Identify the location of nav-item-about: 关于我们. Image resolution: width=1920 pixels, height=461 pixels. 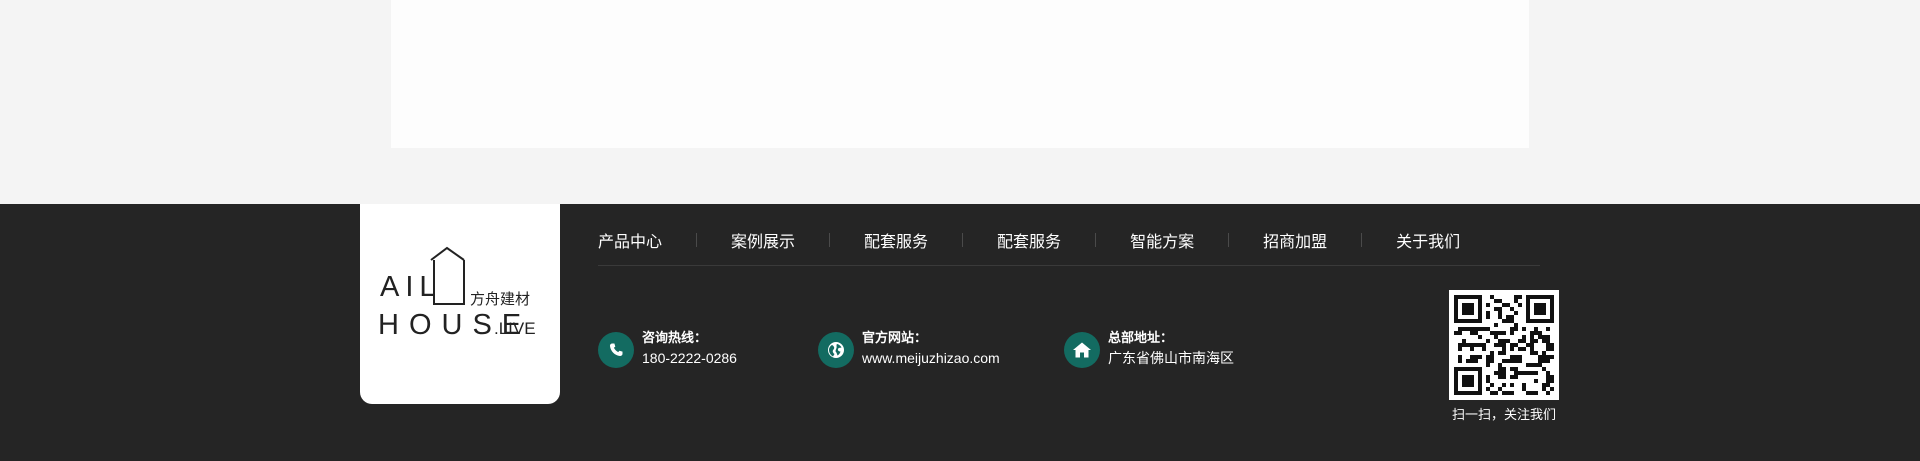
(1428, 240).